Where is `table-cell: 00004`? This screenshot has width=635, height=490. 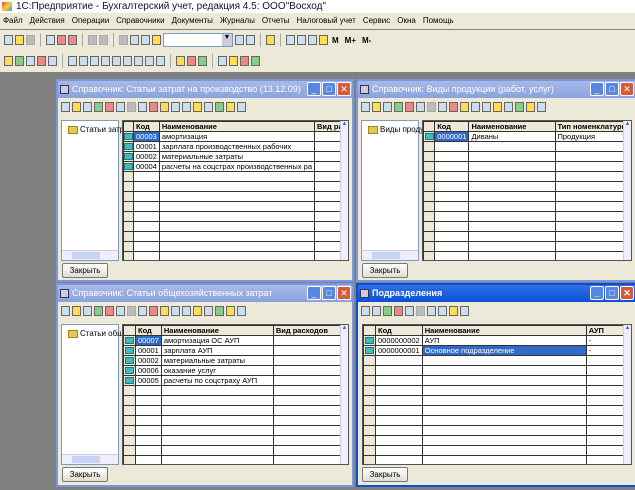
table-cell: 00004 is located at coordinates (146, 166).